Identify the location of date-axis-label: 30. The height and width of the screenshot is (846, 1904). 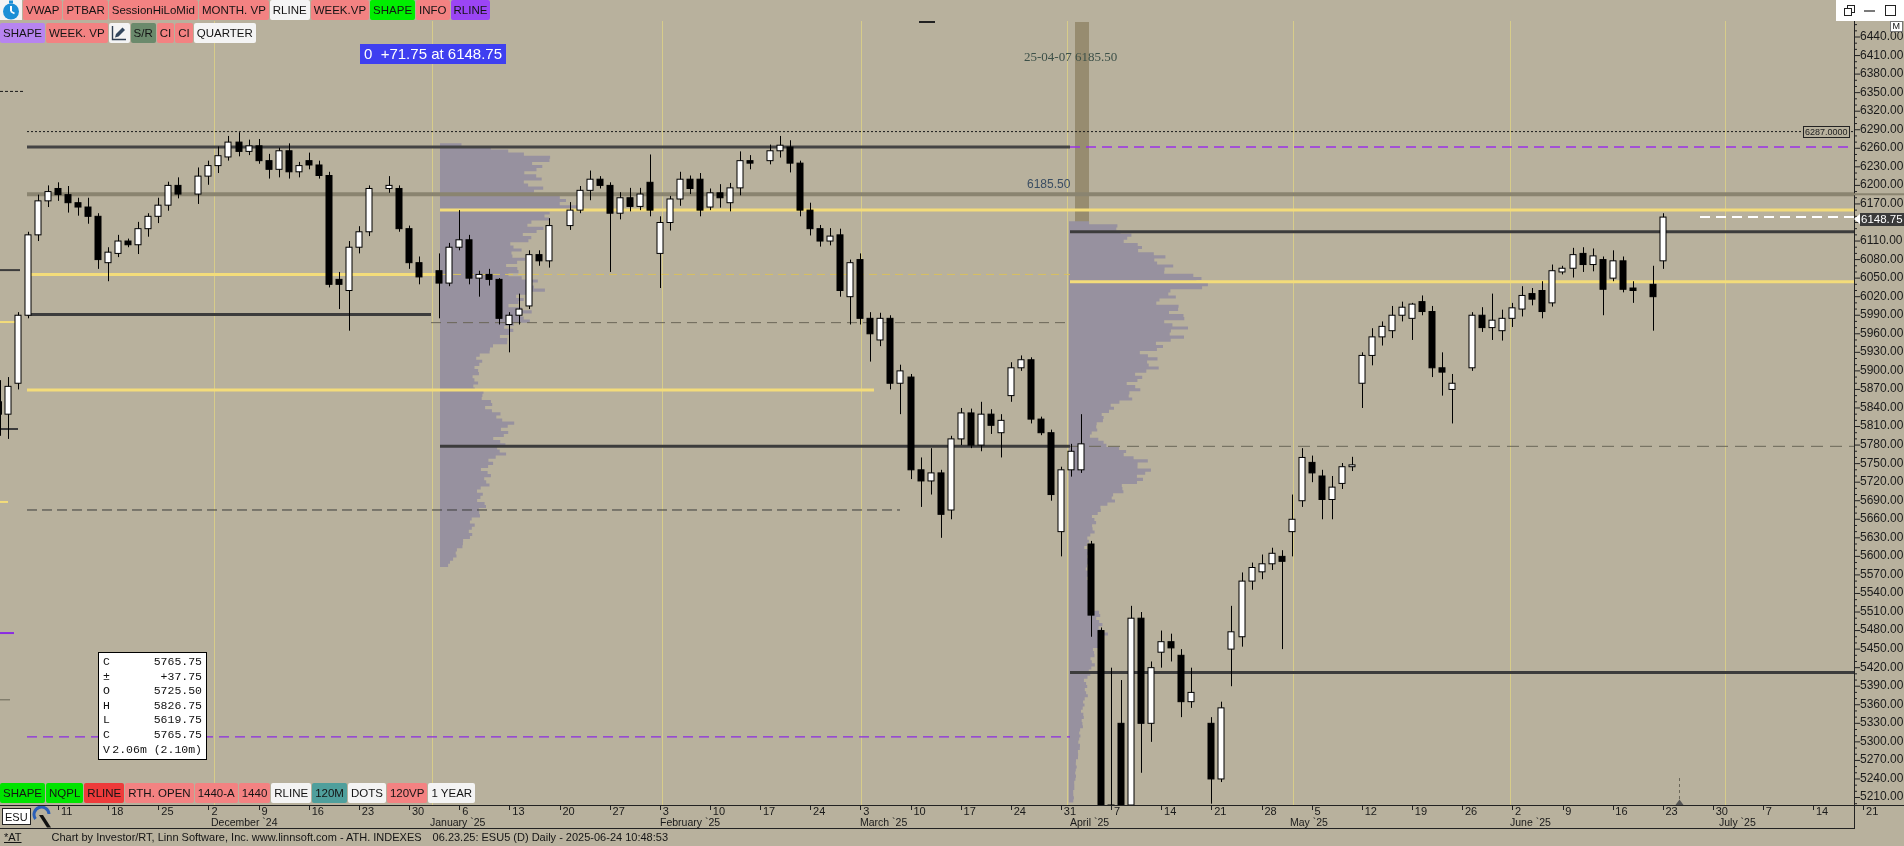
(418, 811).